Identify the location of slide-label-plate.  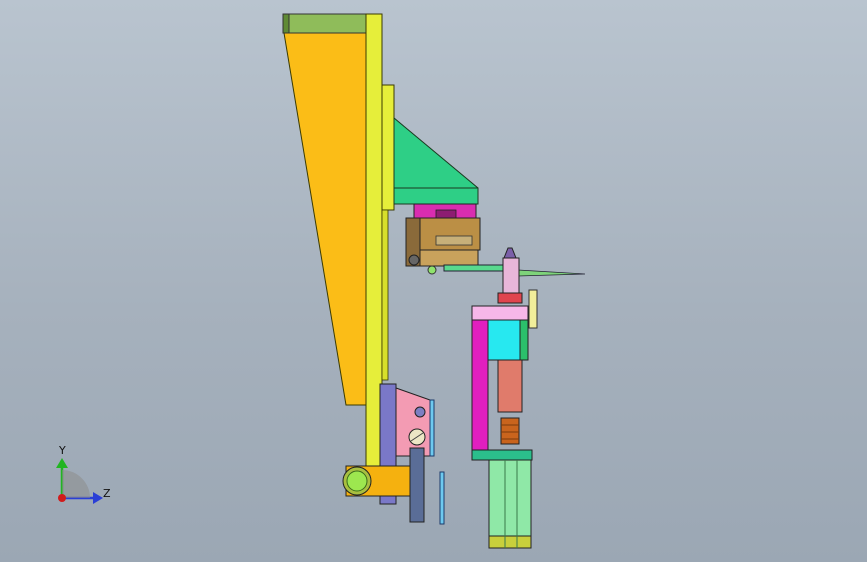
(454, 240).